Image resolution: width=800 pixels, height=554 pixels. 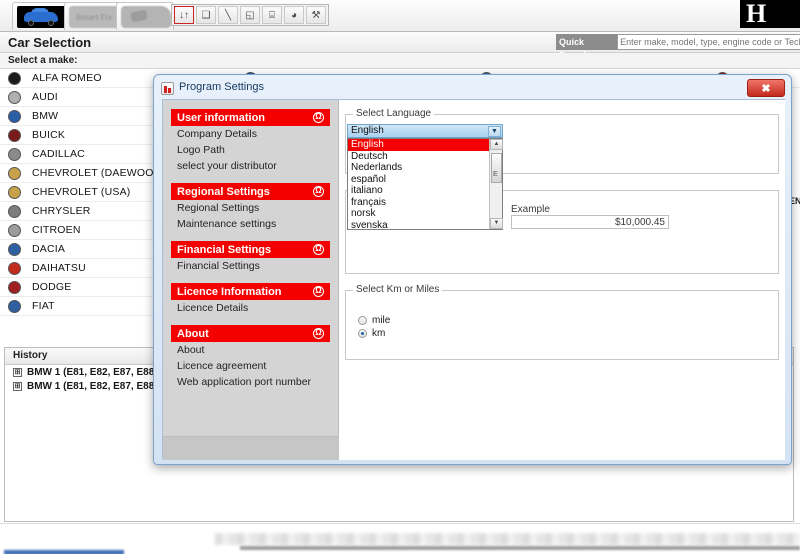 What do you see at coordinates (472, 89) in the screenshot?
I see `dialog-titlebar: Program Settings ✖` at bounding box center [472, 89].